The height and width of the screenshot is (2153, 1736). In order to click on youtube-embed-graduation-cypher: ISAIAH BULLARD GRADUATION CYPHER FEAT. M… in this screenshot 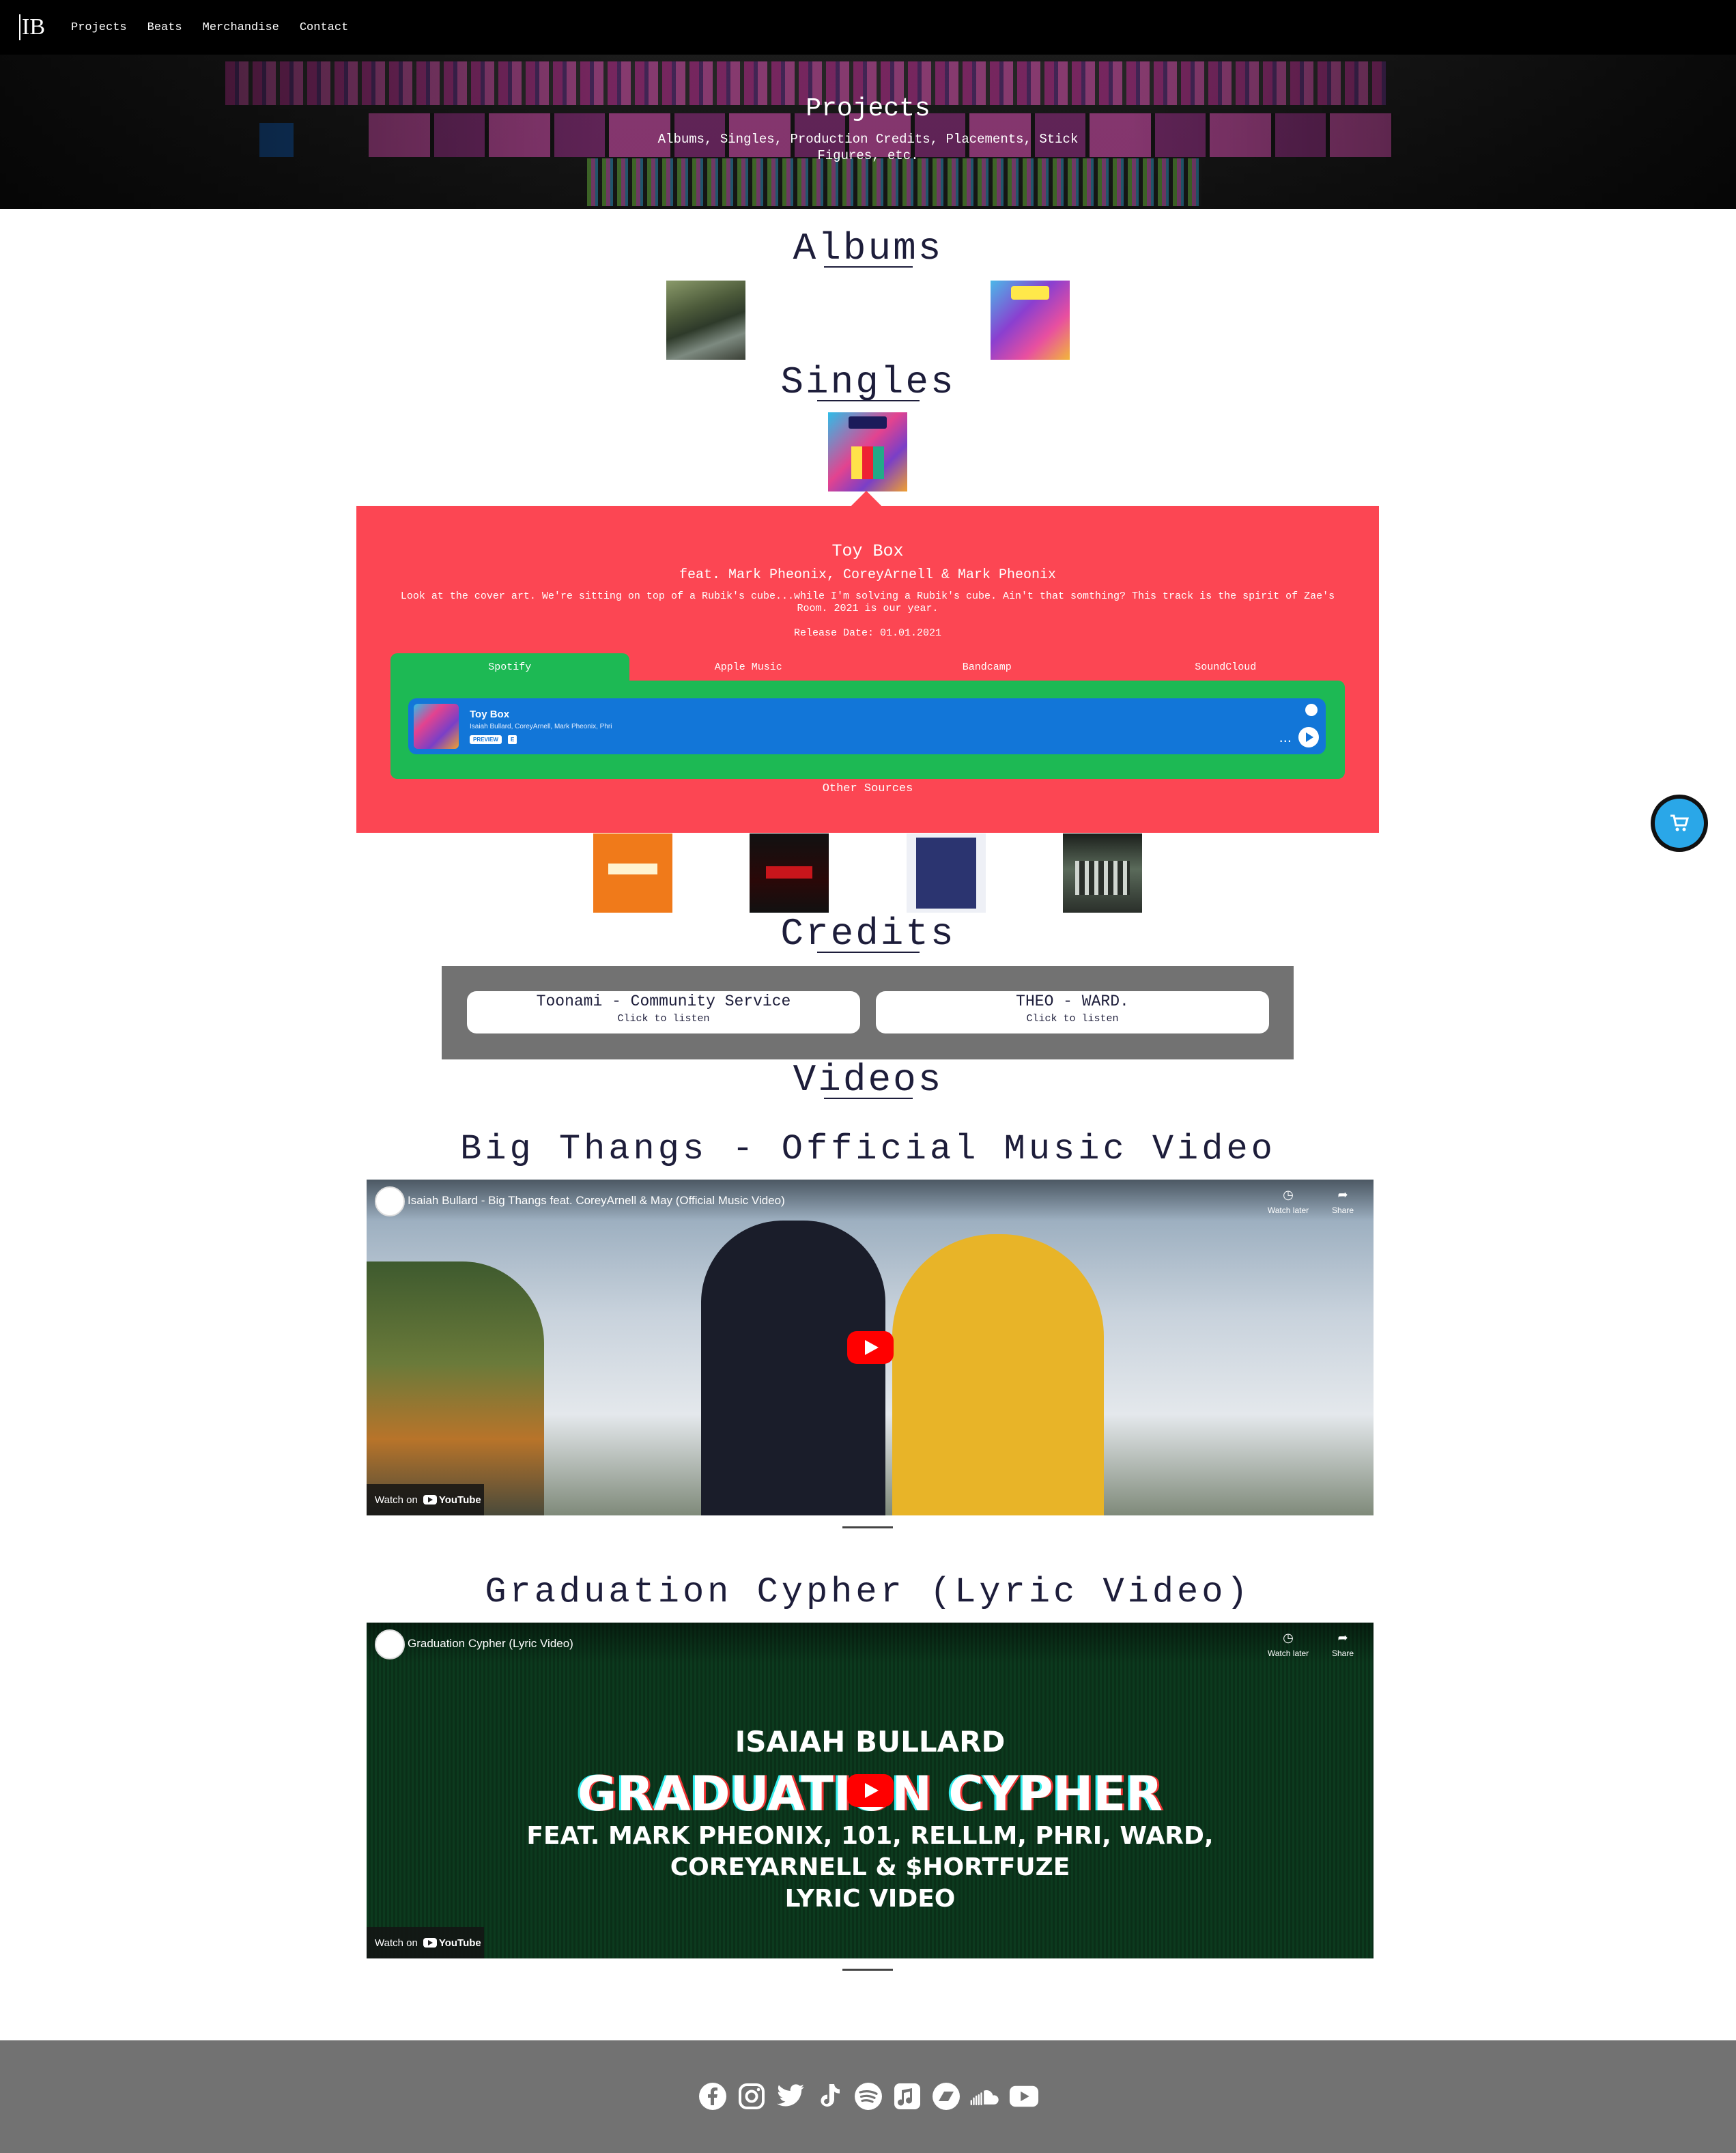, I will do `click(871, 1791)`.